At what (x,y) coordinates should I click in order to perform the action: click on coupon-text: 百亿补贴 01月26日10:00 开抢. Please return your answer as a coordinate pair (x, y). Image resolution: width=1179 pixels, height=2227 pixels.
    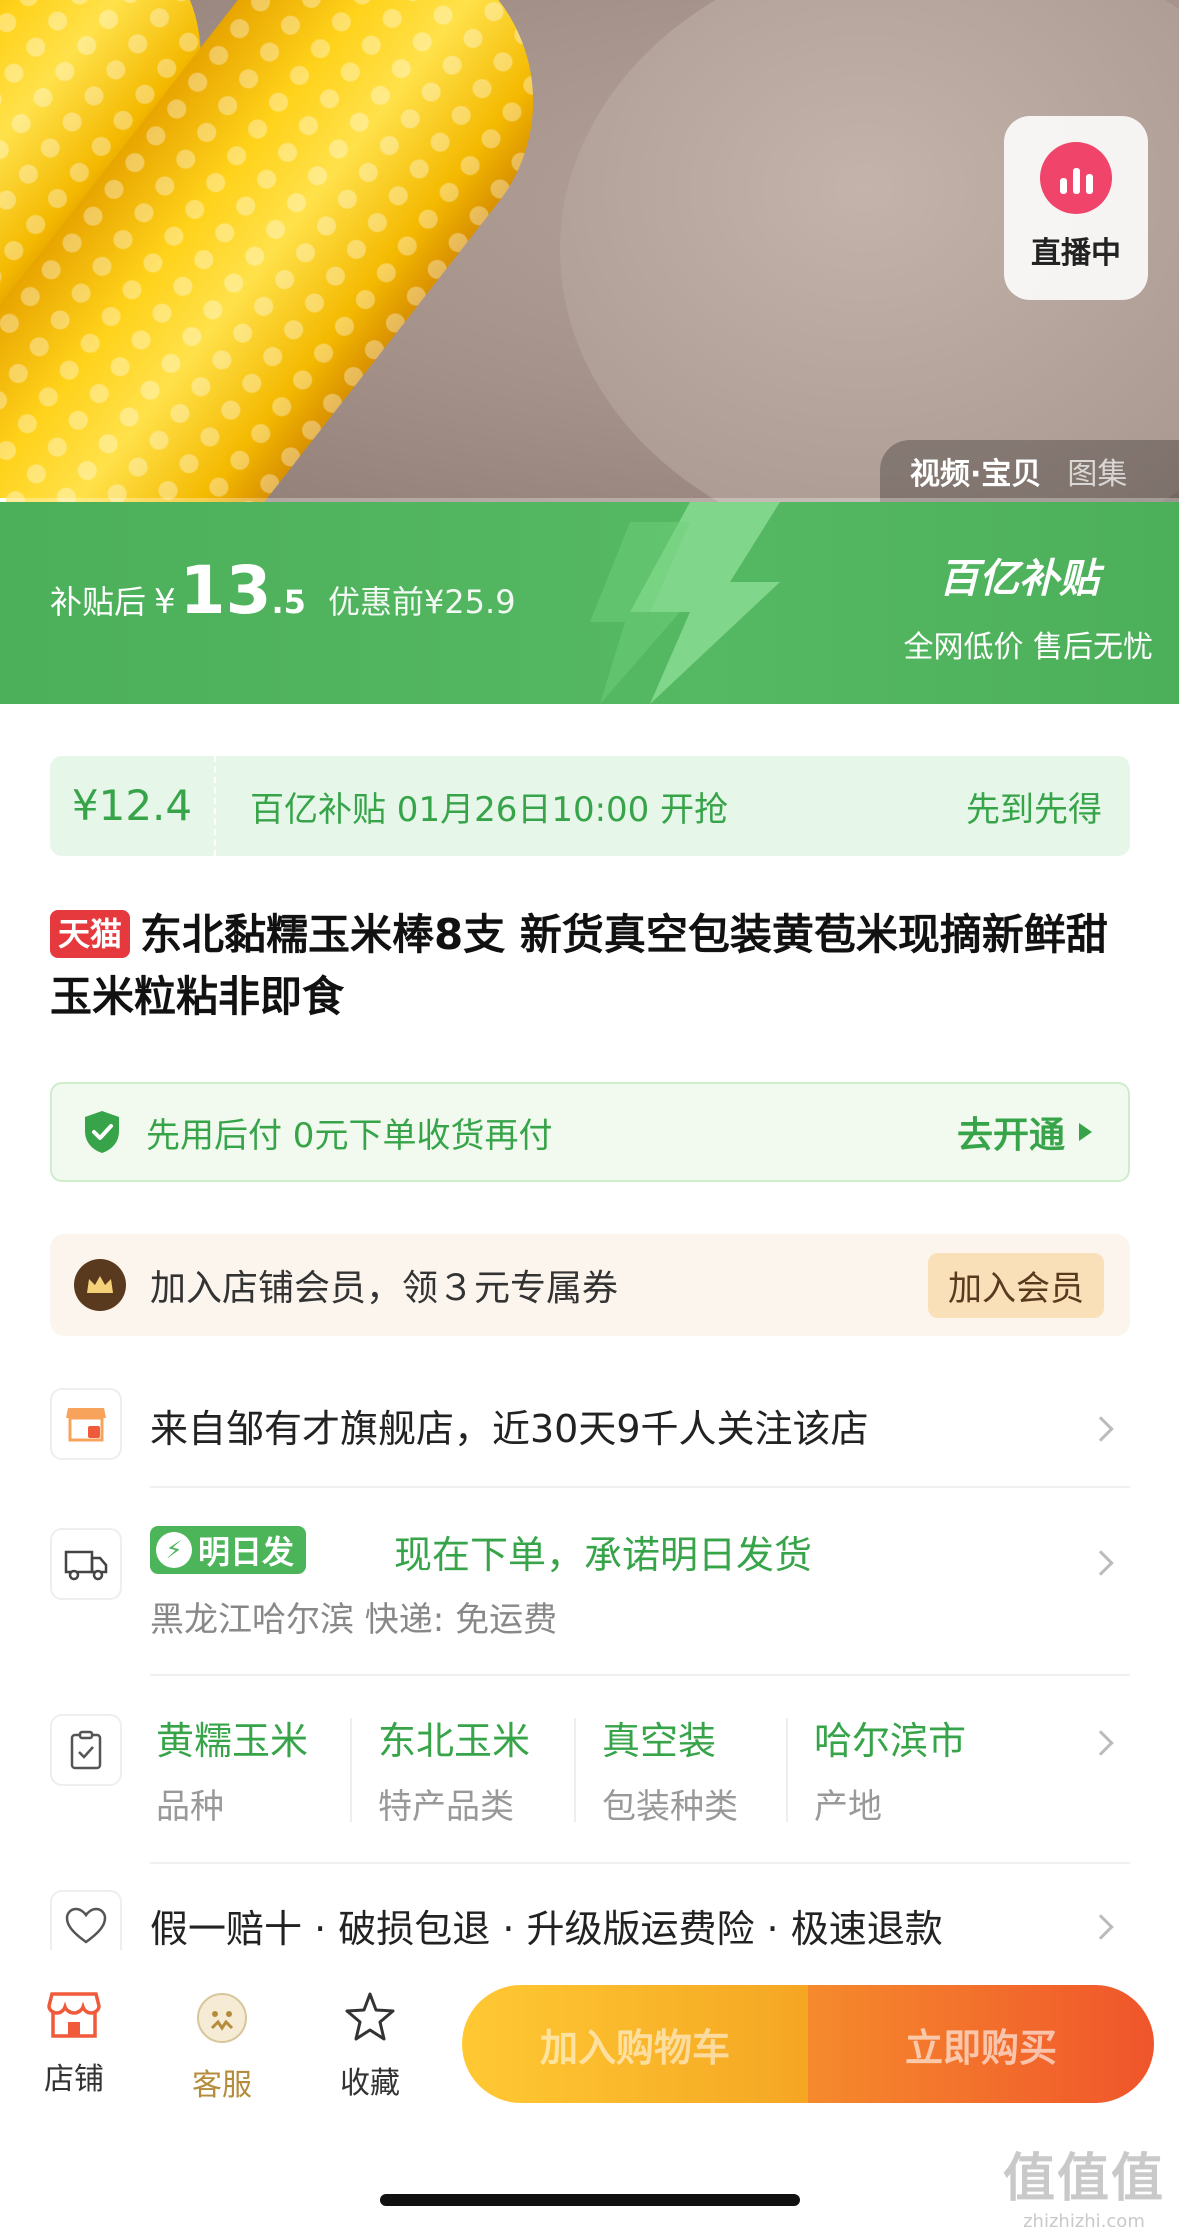
    Looking at the image, I should click on (489, 809).